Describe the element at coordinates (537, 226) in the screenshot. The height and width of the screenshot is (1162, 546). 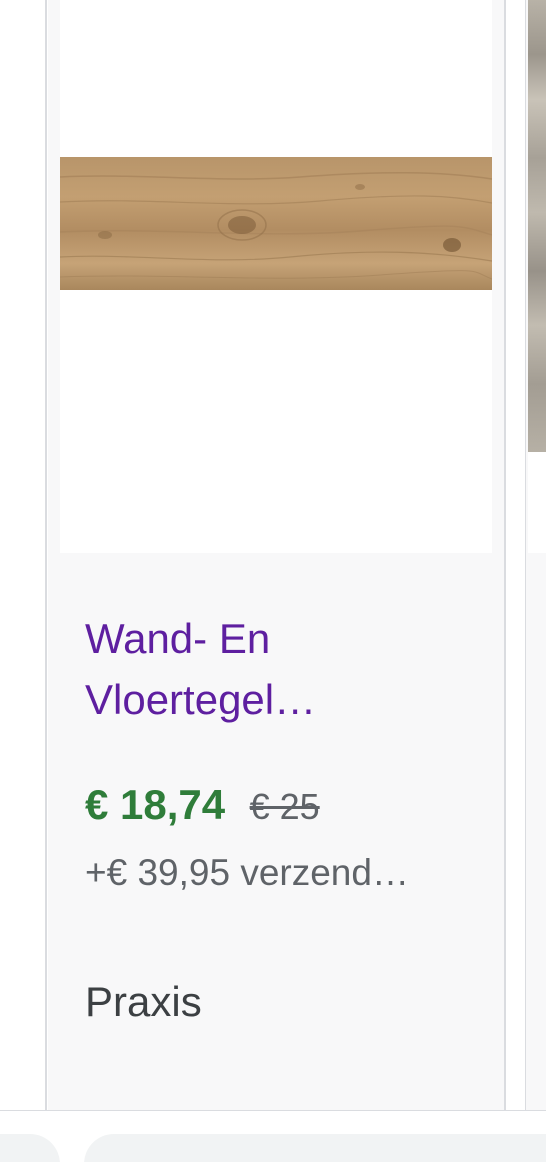
I see `stone-tile-image` at that location.